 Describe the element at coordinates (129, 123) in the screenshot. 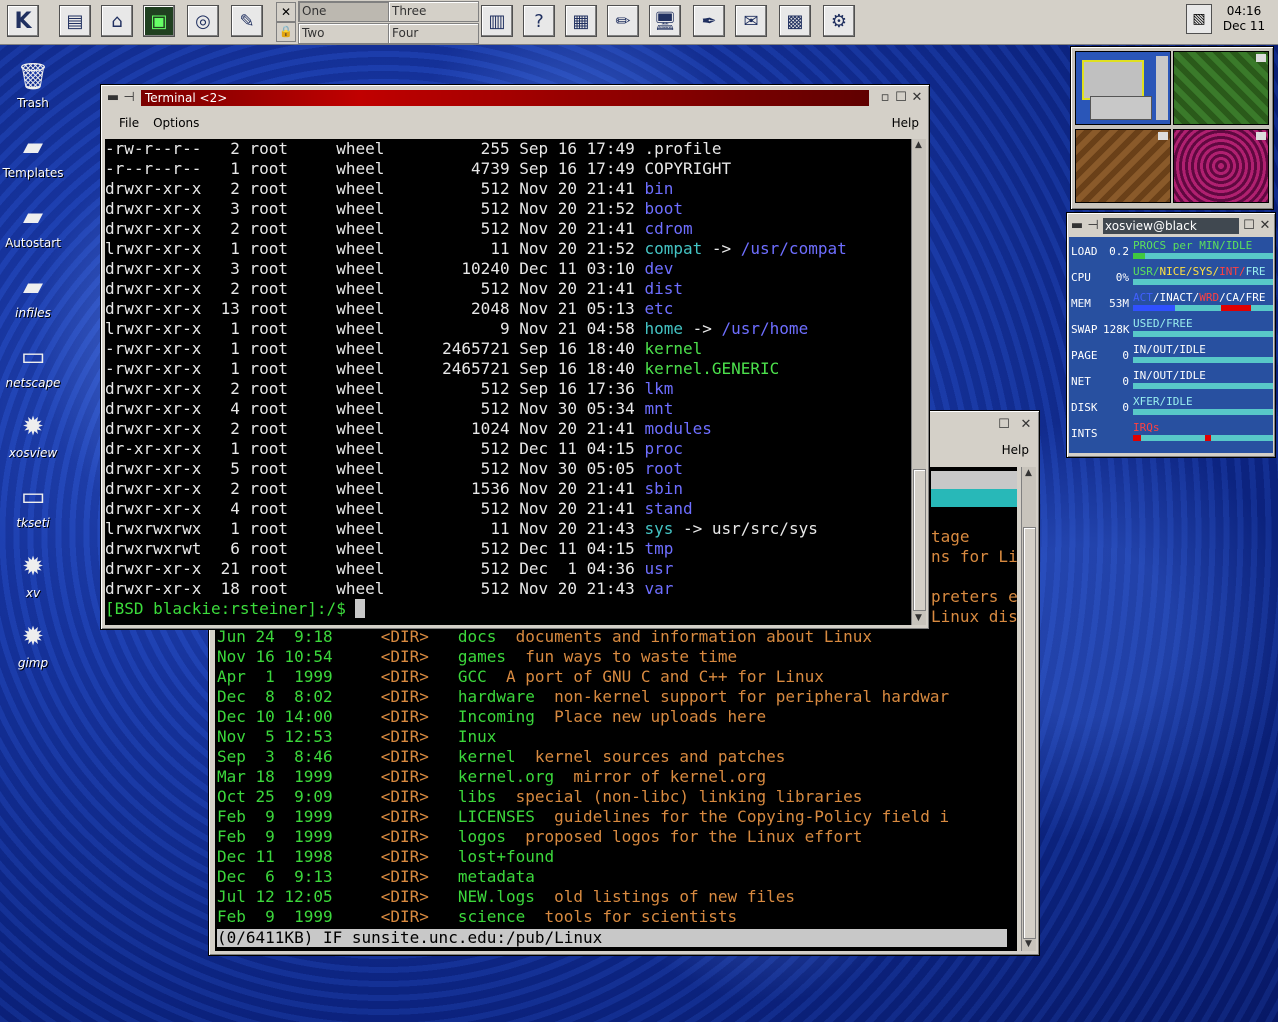

I see `menu-file: File` at that location.